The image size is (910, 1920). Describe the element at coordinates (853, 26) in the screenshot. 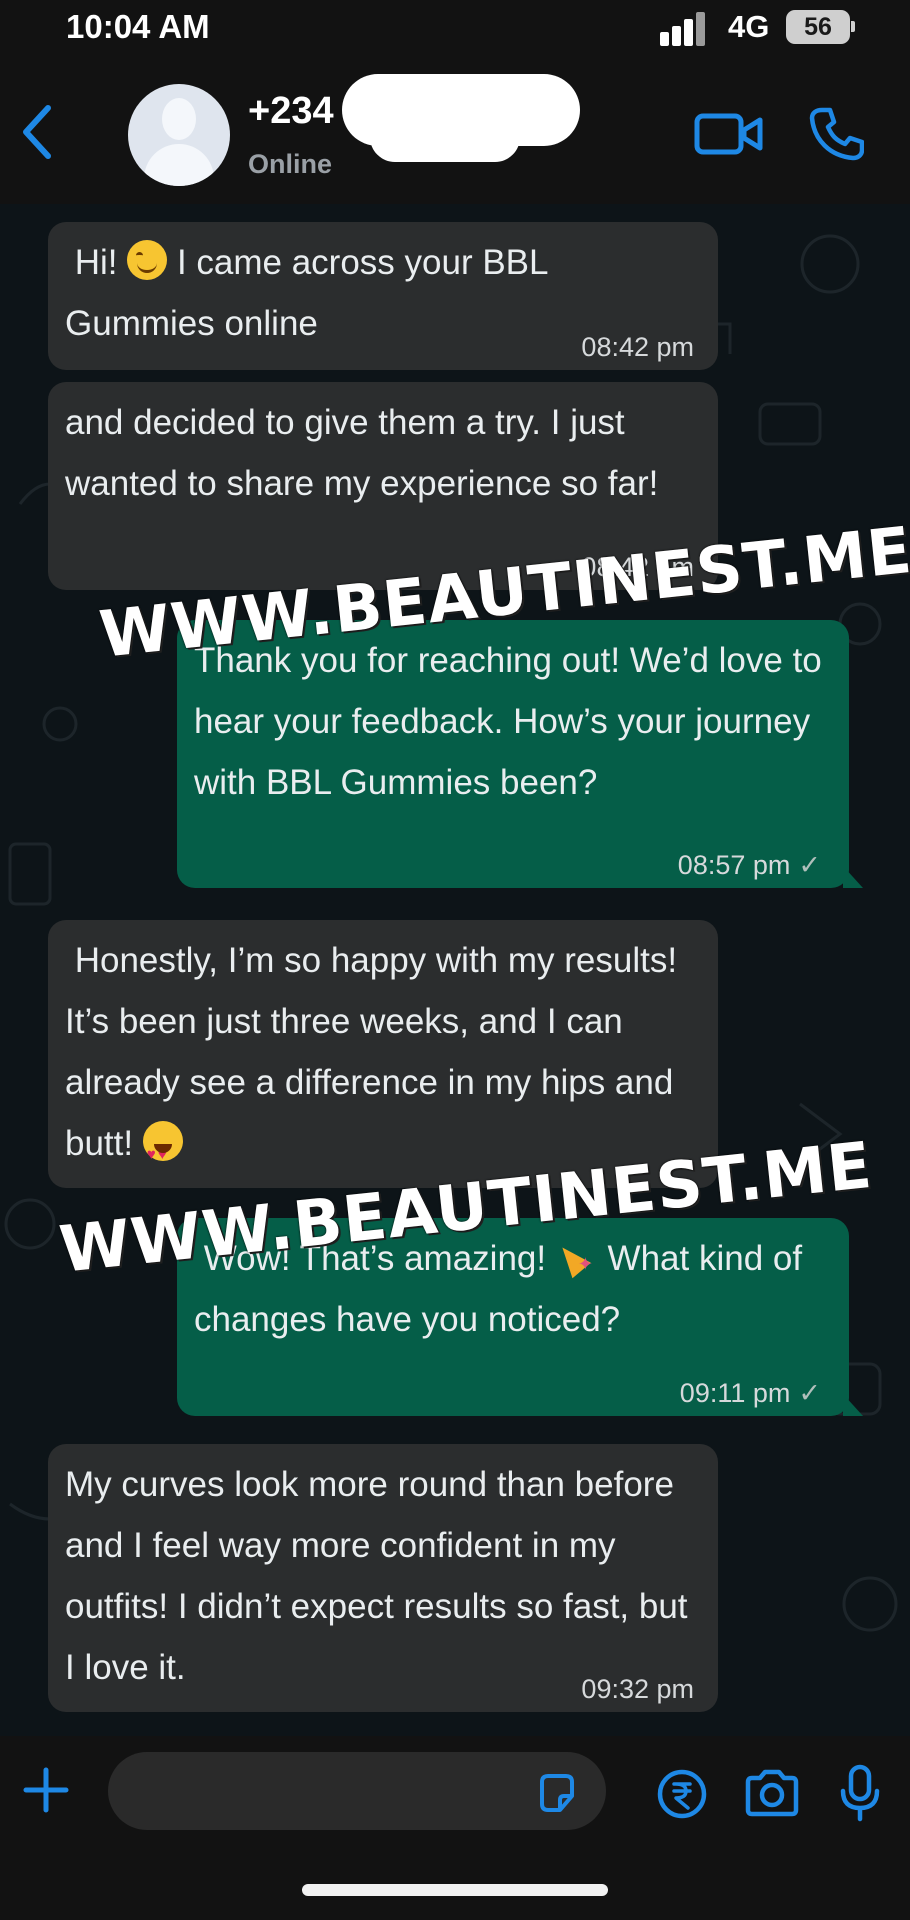

I see `battery-nub` at that location.